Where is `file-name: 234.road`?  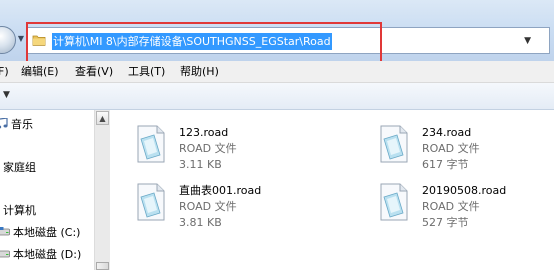 file-name: 234.road is located at coordinates (447, 132).